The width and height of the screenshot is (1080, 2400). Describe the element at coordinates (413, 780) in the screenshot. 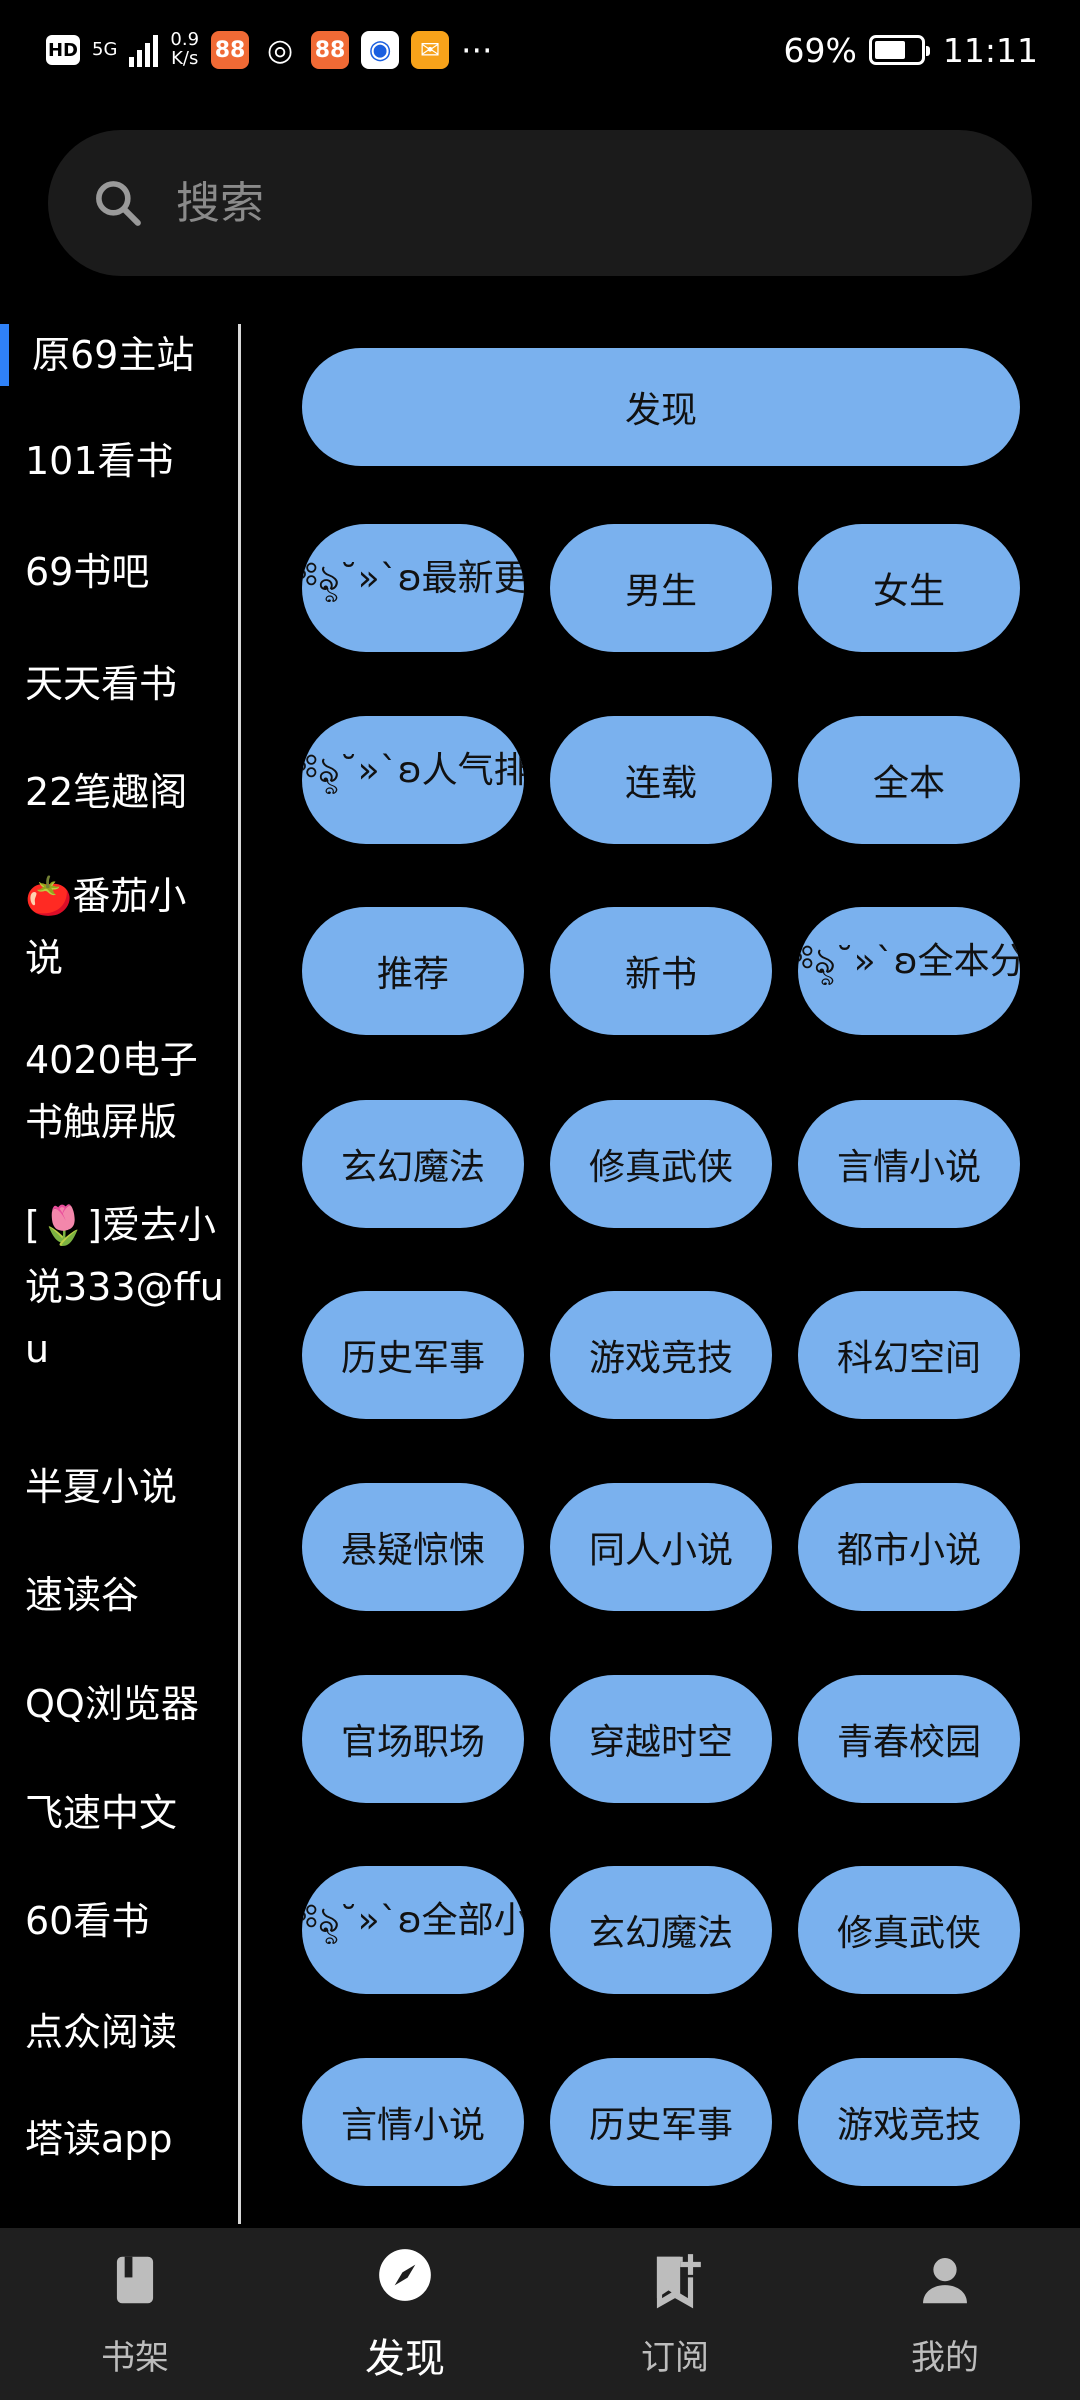

I see `category-button: ༺ৡ˘»`ʚ人气排行` at that location.